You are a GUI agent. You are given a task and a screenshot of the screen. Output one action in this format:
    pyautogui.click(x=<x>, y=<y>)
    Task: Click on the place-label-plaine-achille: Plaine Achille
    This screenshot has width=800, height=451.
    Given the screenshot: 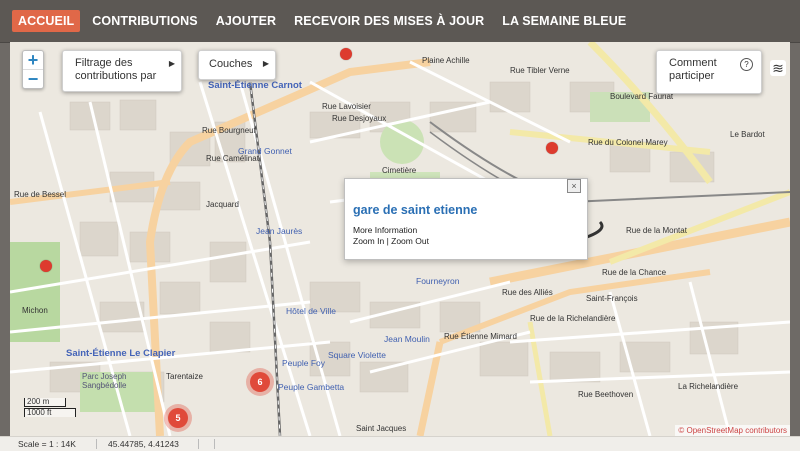 What is the action you would take?
    pyautogui.click(x=446, y=60)
    